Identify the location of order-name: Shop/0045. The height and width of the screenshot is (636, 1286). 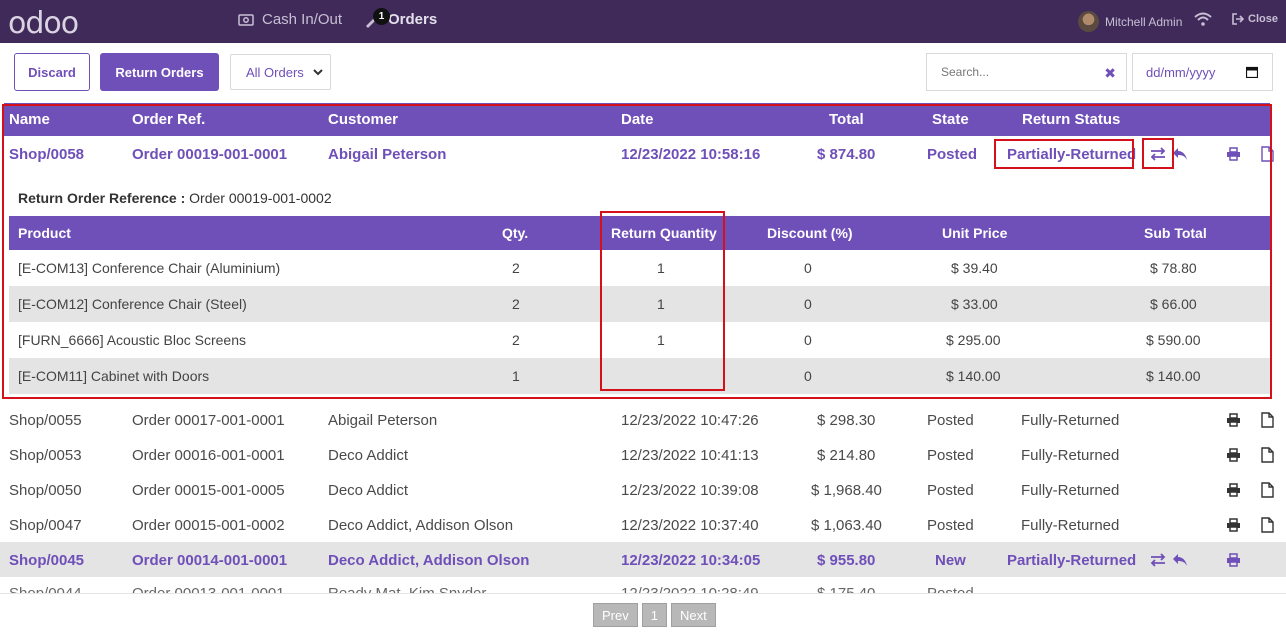
(47, 560).